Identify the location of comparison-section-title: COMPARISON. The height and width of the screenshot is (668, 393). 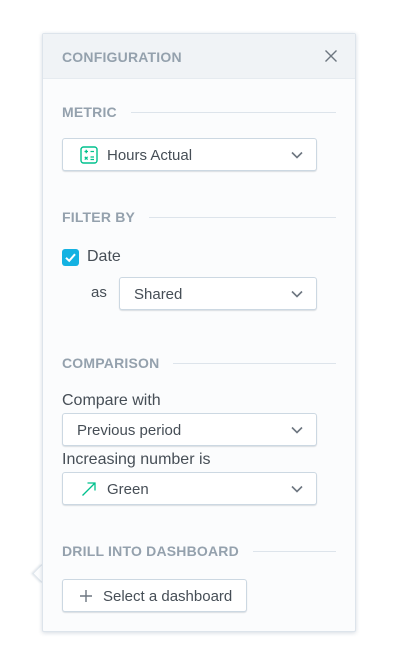
(118, 363).